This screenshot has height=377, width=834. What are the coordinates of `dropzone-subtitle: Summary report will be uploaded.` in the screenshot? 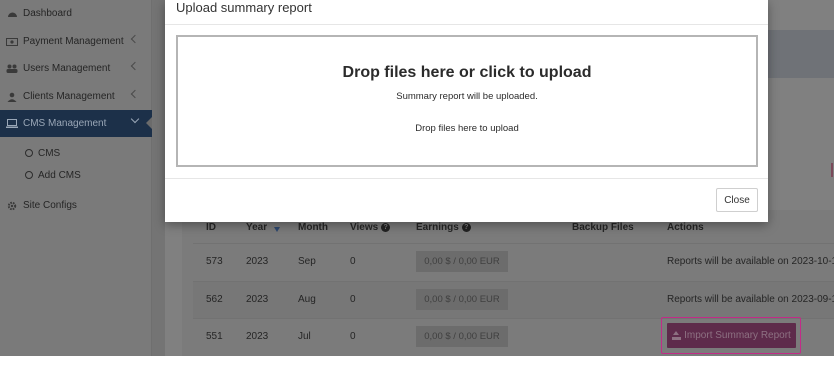 It's located at (467, 96).